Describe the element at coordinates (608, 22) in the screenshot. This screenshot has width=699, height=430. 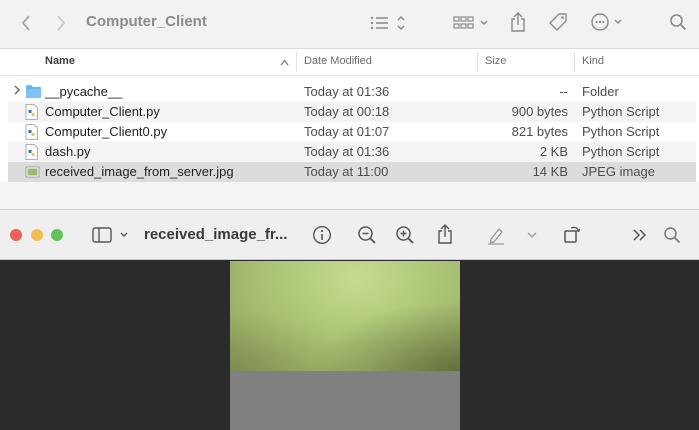
I see `more-options-icon` at that location.